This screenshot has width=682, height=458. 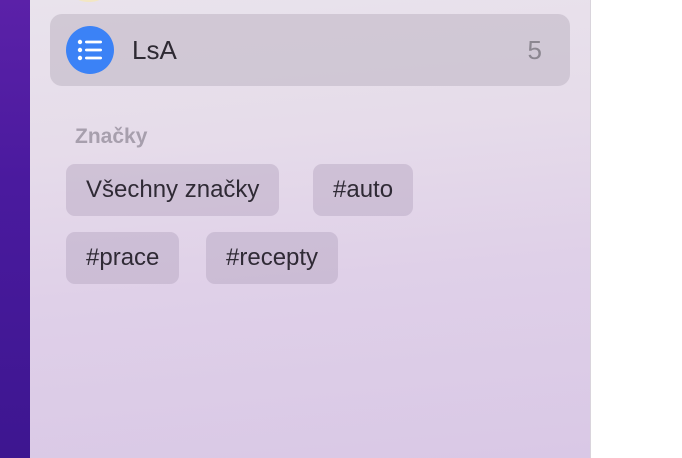 What do you see at coordinates (310, 50) in the screenshot?
I see `sidebar-list-item: LsA 5` at bounding box center [310, 50].